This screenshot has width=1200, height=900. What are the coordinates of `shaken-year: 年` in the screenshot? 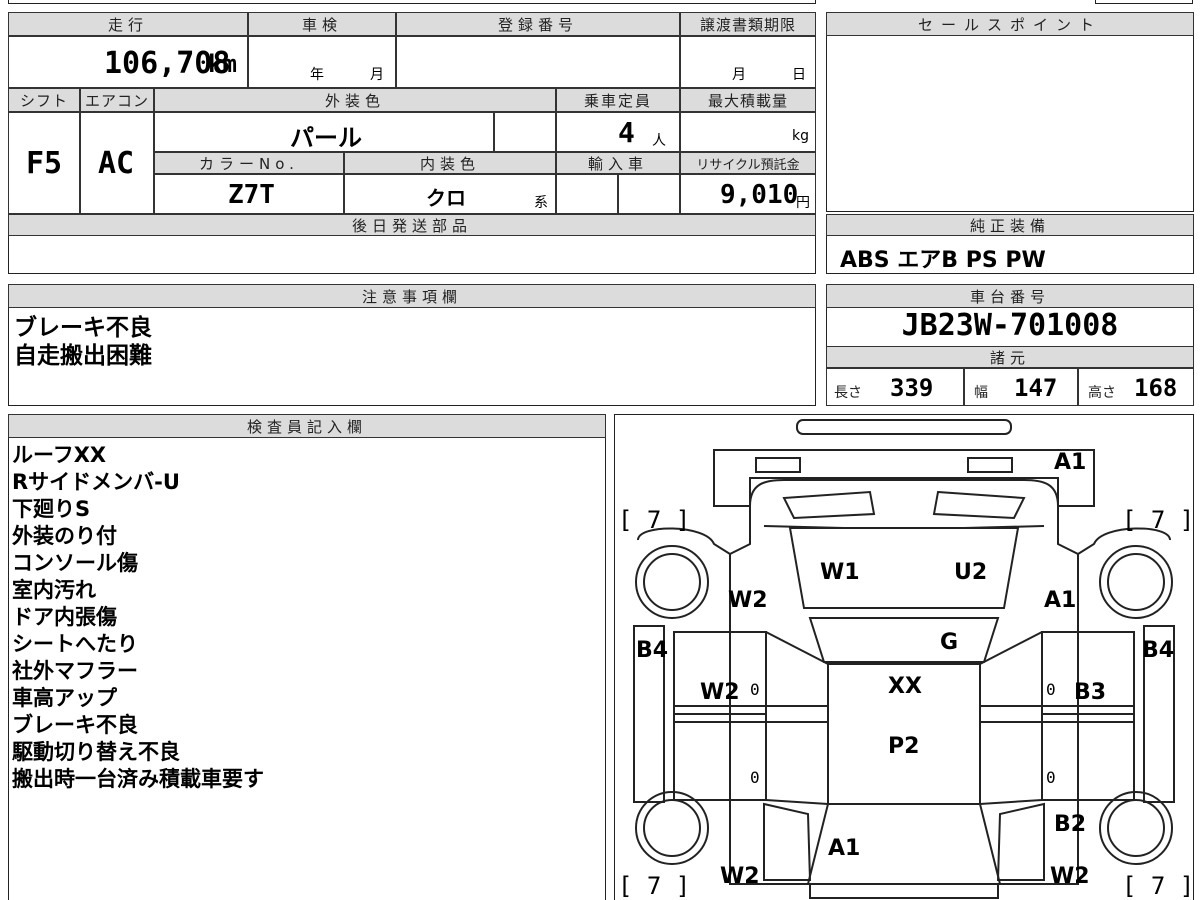 It's located at (317, 75).